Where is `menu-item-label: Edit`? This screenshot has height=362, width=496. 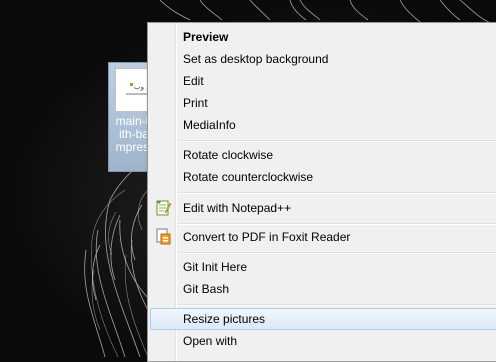 menu-item-label: Edit is located at coordinates (193, 81).